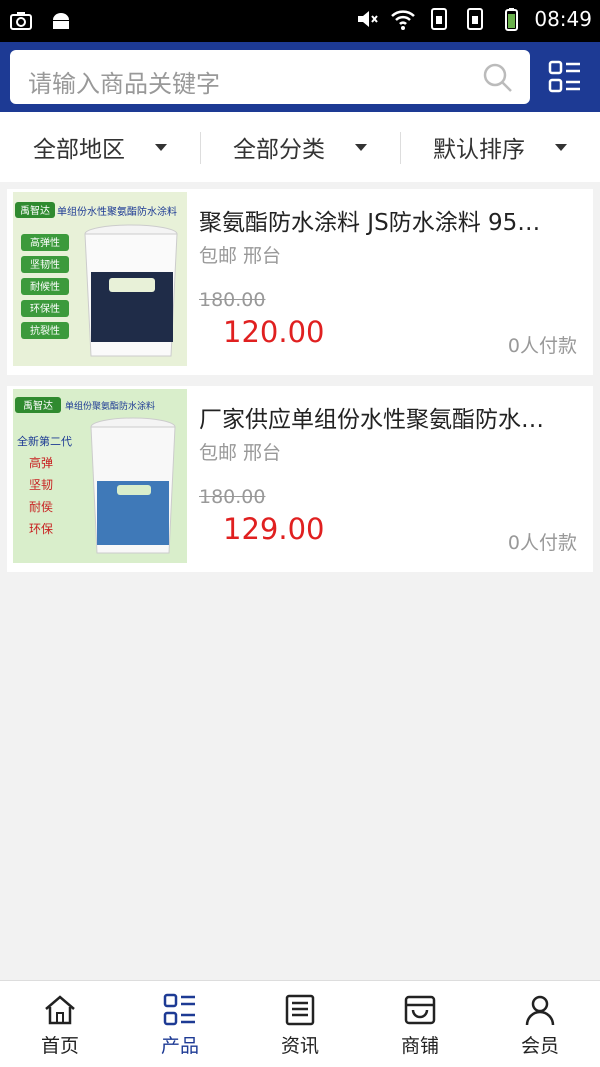  I want to click on header: 请输入商品关键字, so click(300, 77).